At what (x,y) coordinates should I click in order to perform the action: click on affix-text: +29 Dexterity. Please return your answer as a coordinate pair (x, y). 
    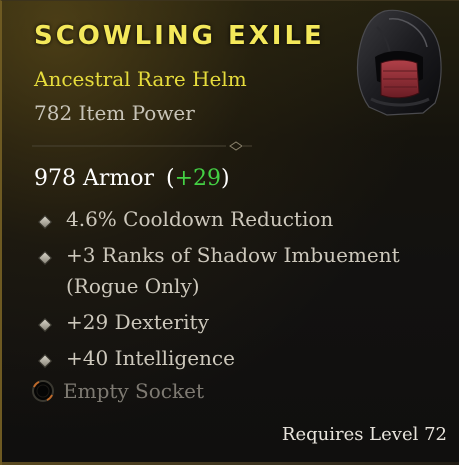
    Looking at the image, I should click on (137, 322).